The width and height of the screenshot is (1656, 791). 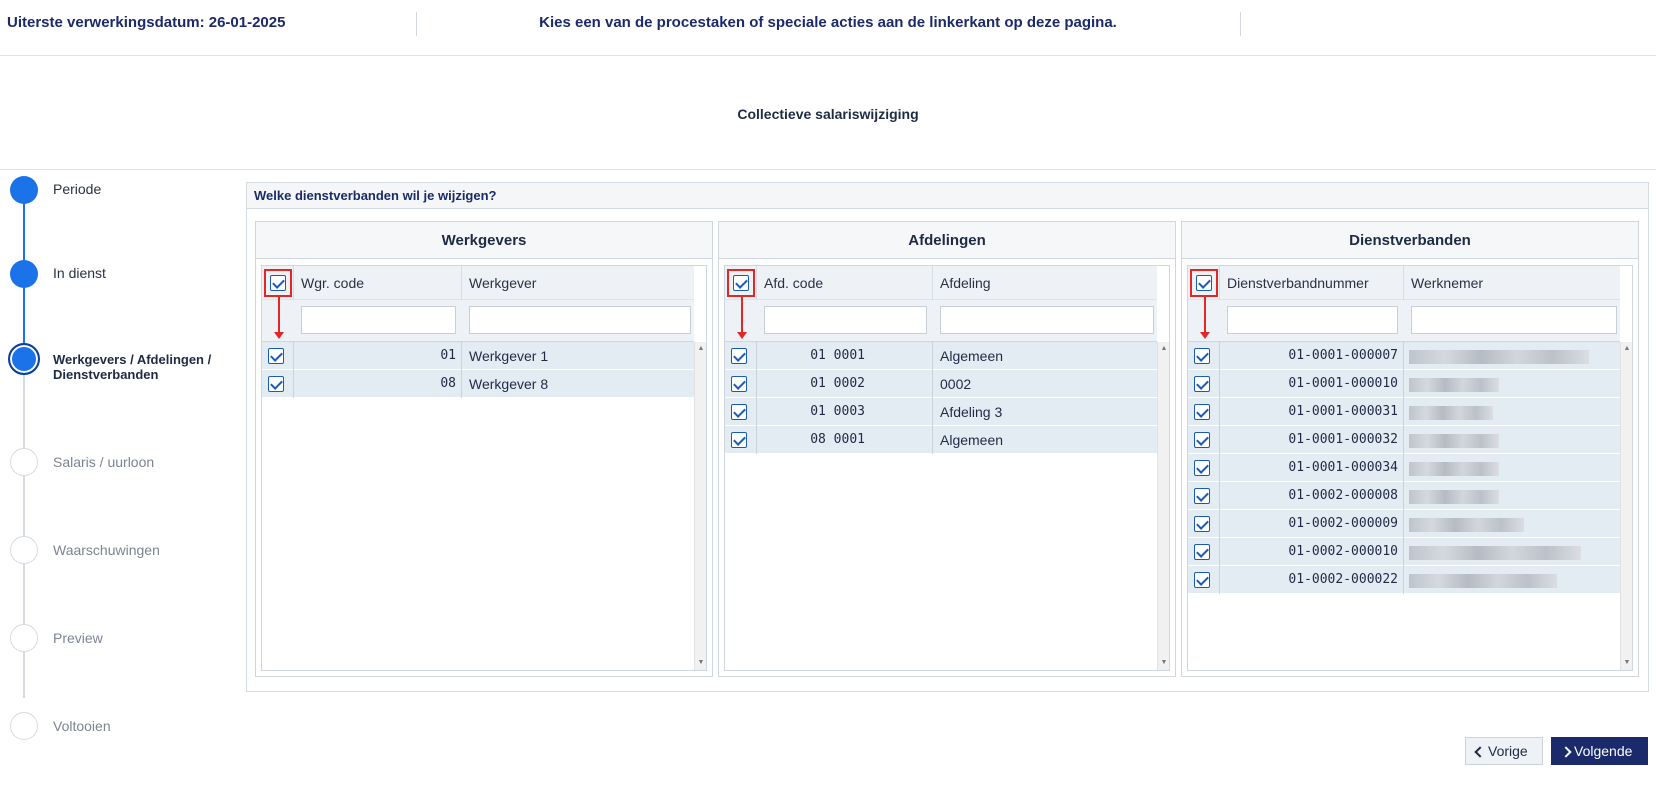 What do you see at coordinates (965, 283) in the screenshot?
I see `column-header-name: Afdeling` at bounding box center [965, 283].